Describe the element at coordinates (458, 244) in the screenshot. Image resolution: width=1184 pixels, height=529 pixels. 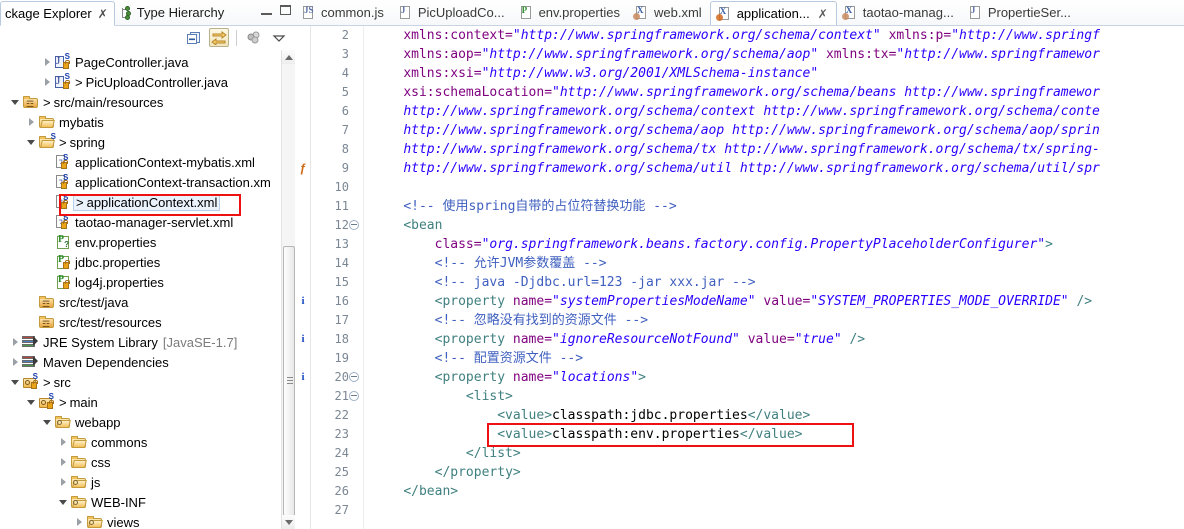
I see `code-token: class=` at that location.